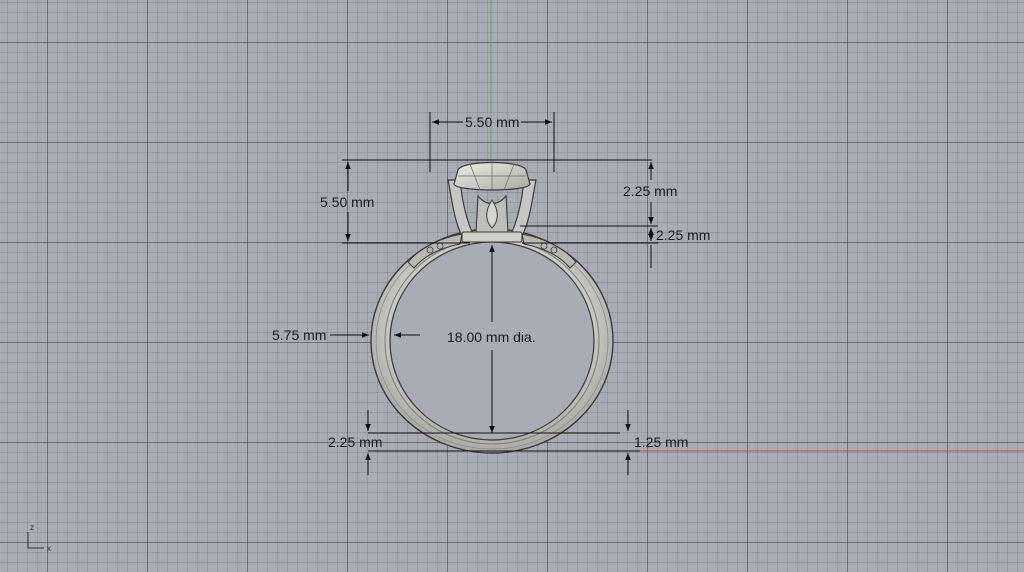 Image resolution: width=1024 pixels, height=572 pixels. I want to click on dim-prong-height-label: 2.25 mm, so click(650, 191).